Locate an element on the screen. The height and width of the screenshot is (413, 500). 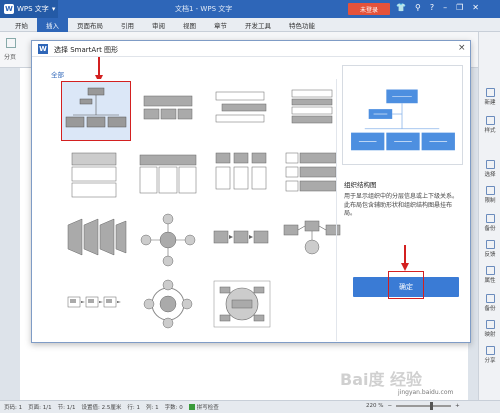
app-name: WPS 文字 is located at coordinates (33, 9).